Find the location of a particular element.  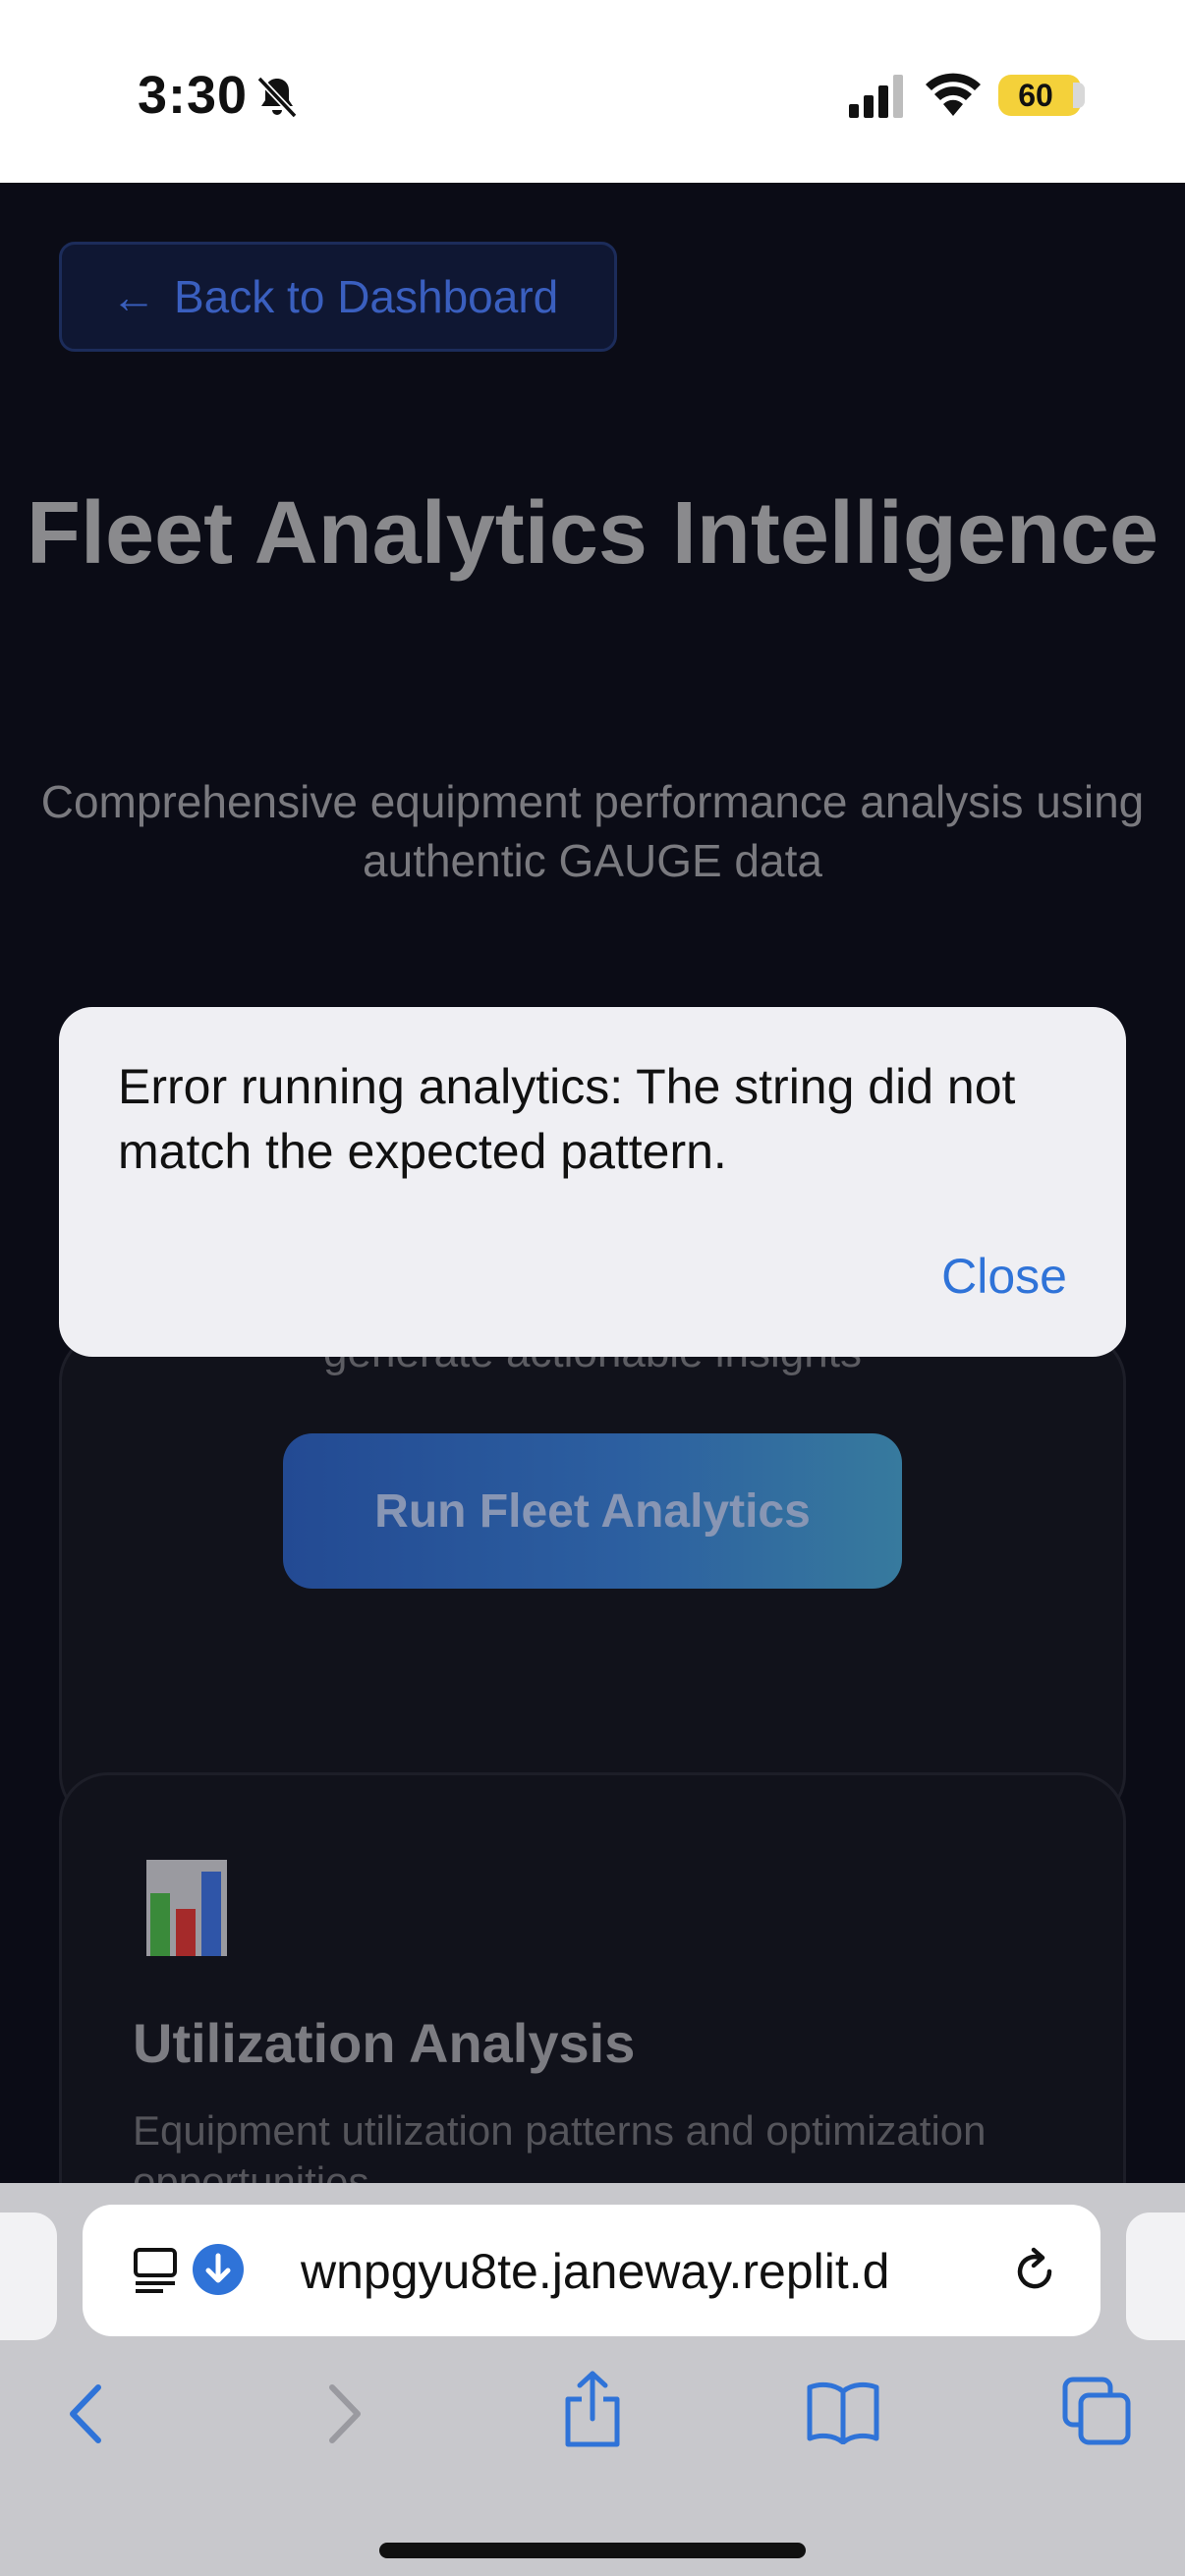

back-icon is located at coordinates (88, 2414).